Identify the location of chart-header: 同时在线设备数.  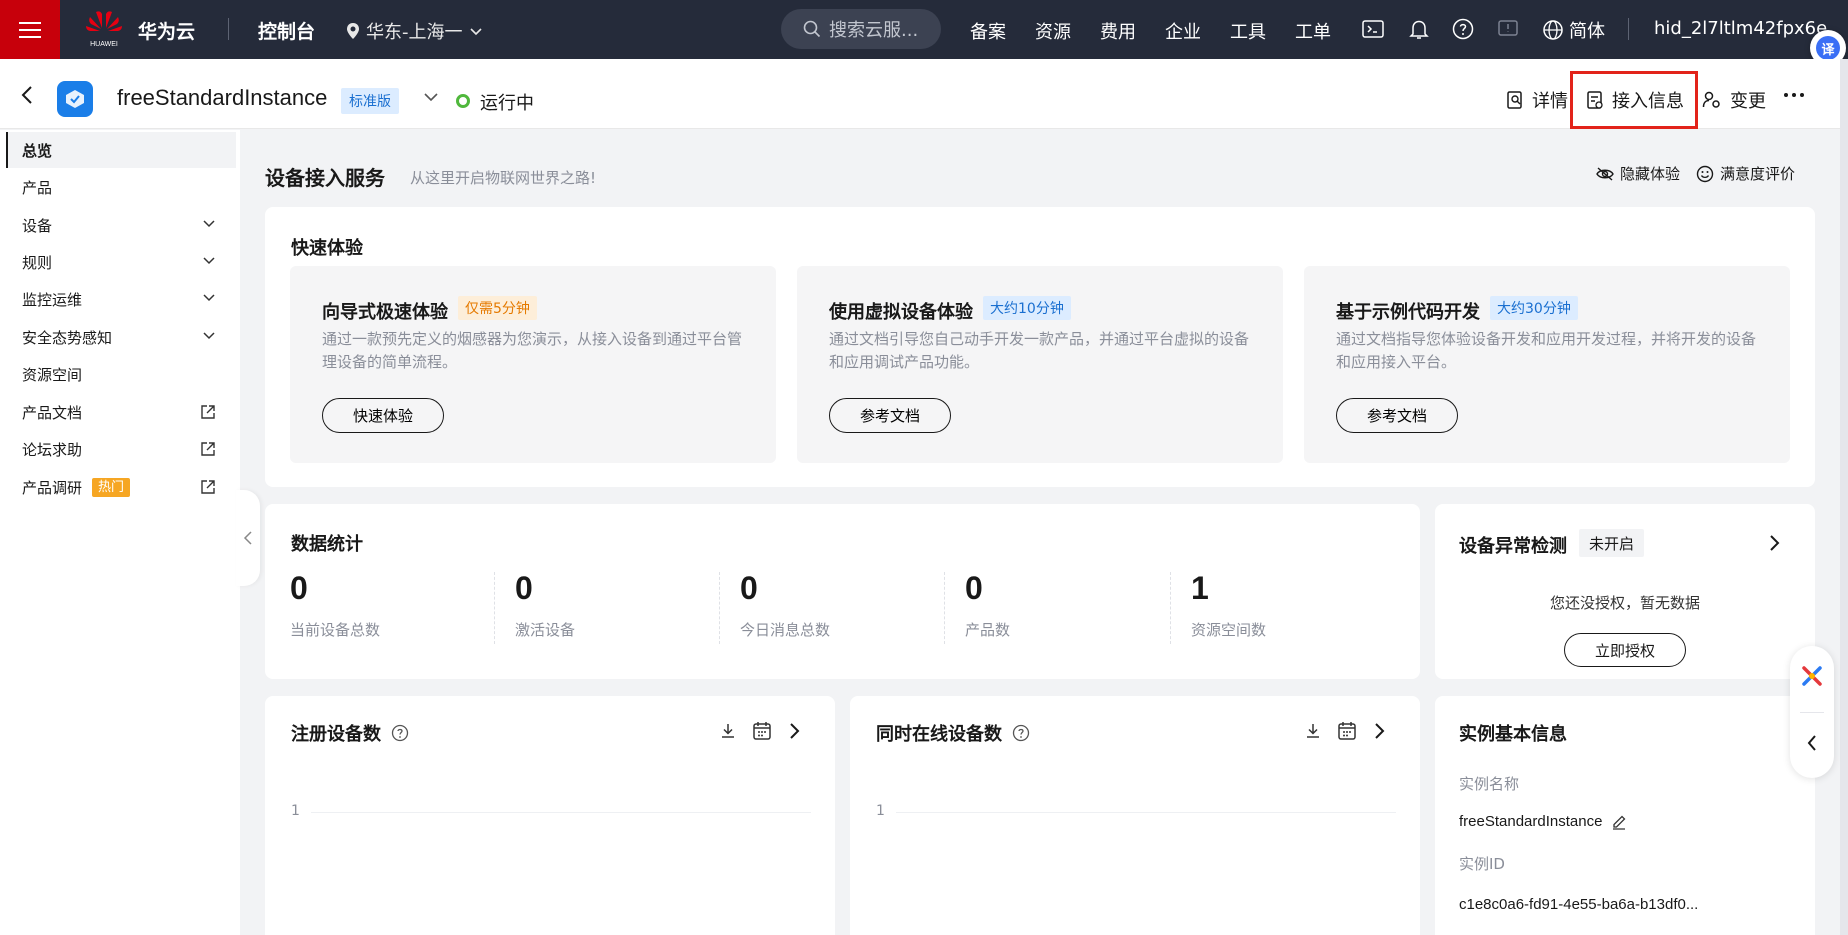
(953, 733).